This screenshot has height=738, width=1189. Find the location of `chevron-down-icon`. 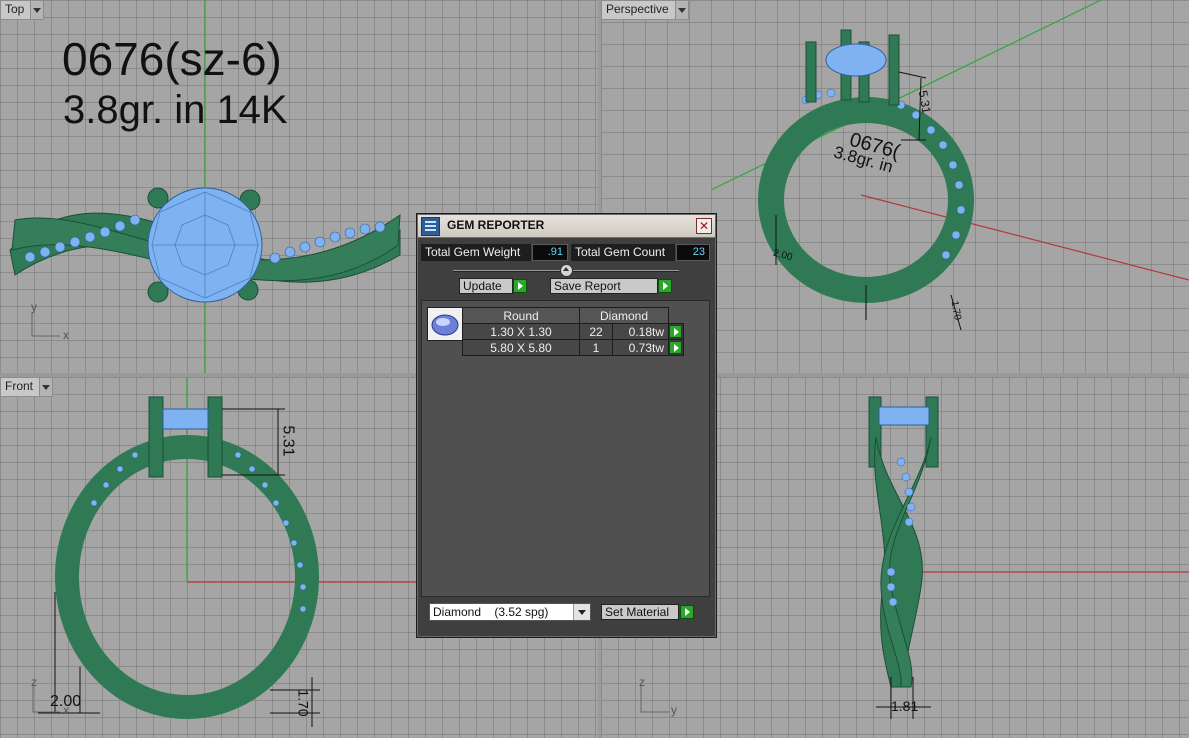

chevron-down-icon is located at coordinates (581, 612).